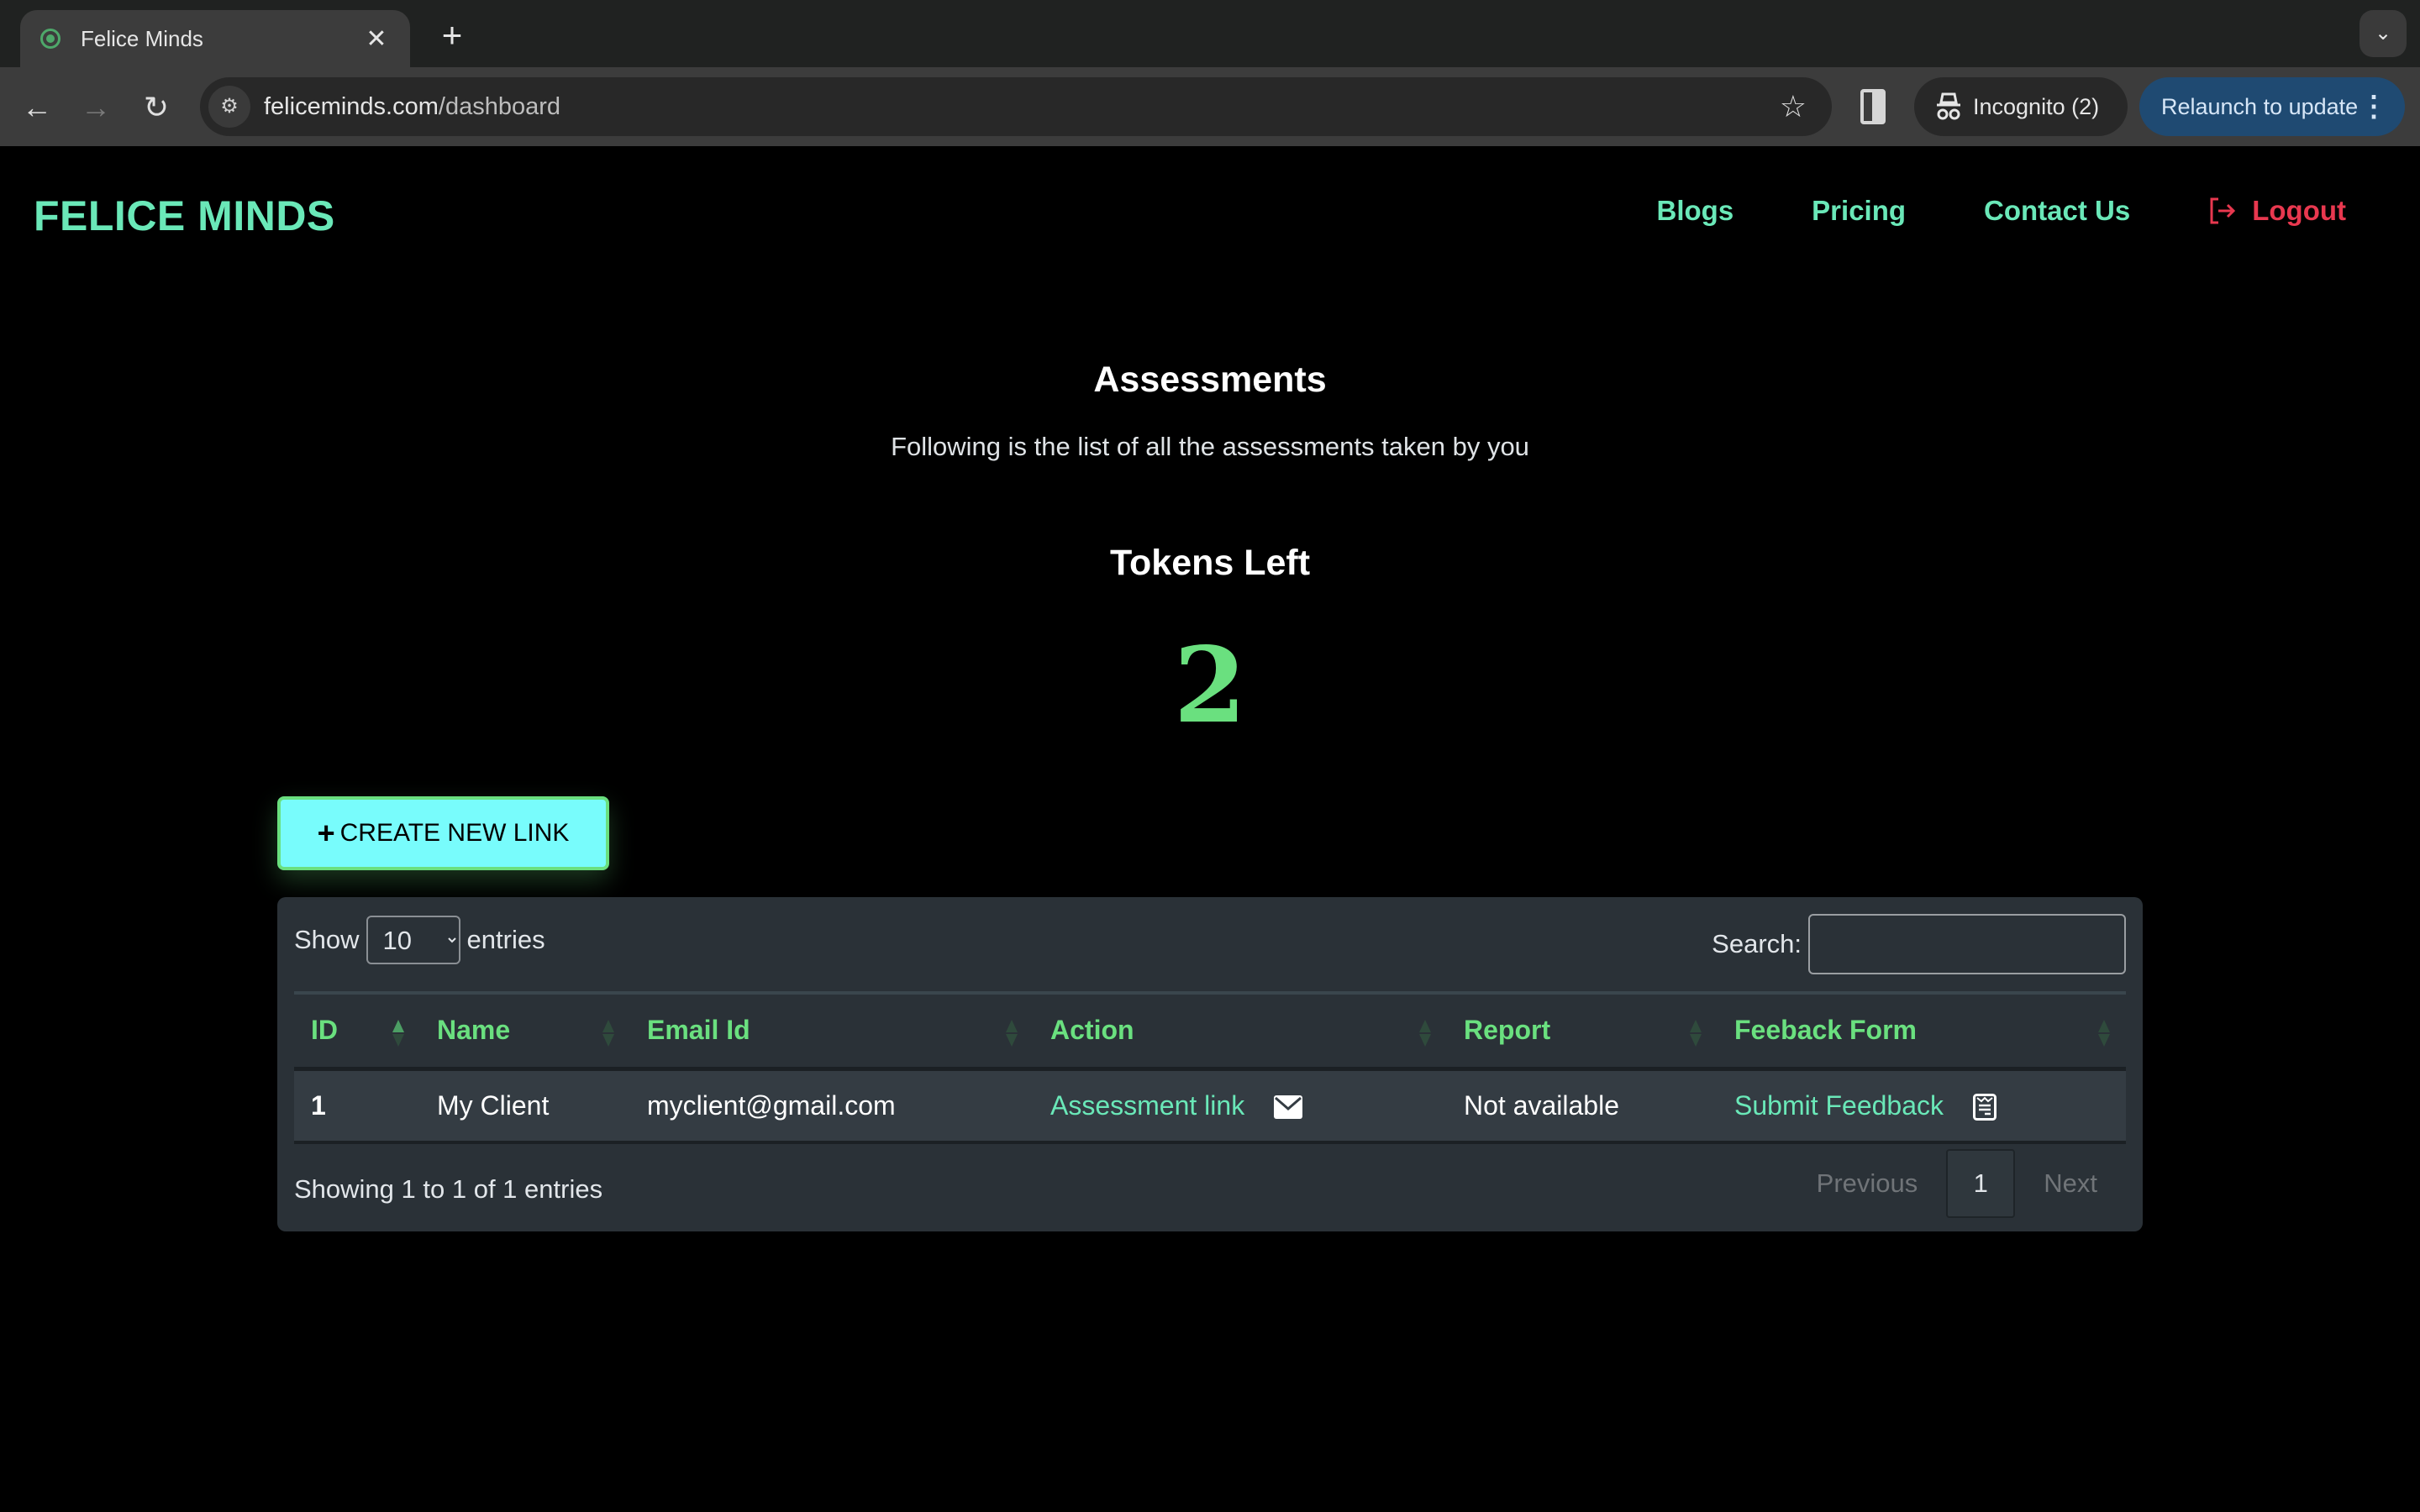  I want to click on tab-title: Felice Minds, so click(142, 38).